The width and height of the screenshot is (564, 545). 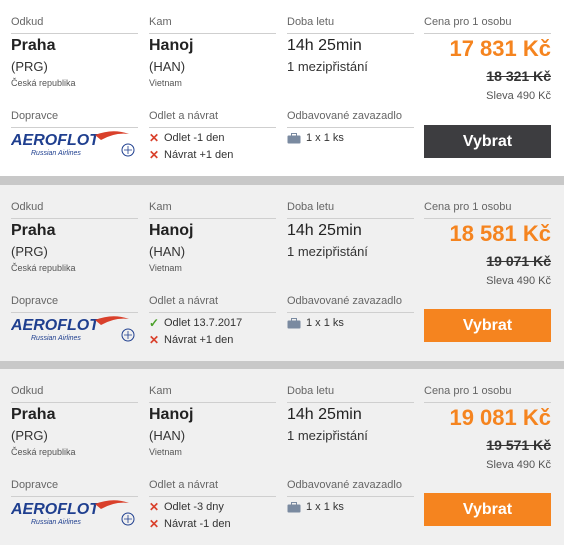 I want to click on original-price: 18 321 Kč, so click(x=518, y=76).